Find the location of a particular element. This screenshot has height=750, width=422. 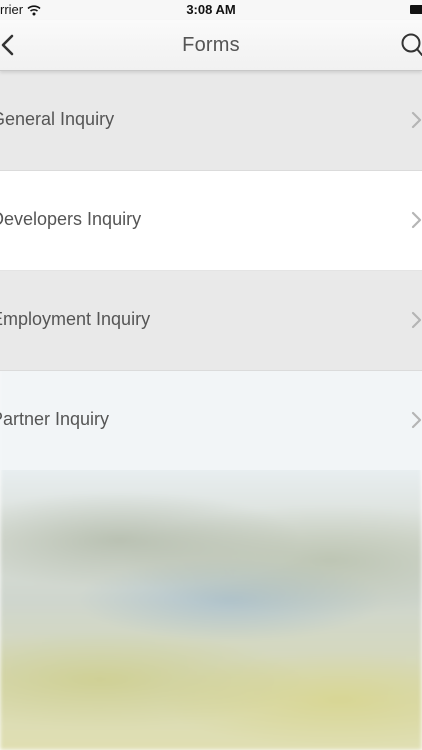

battery-icon is located at coordinates (416, 9).